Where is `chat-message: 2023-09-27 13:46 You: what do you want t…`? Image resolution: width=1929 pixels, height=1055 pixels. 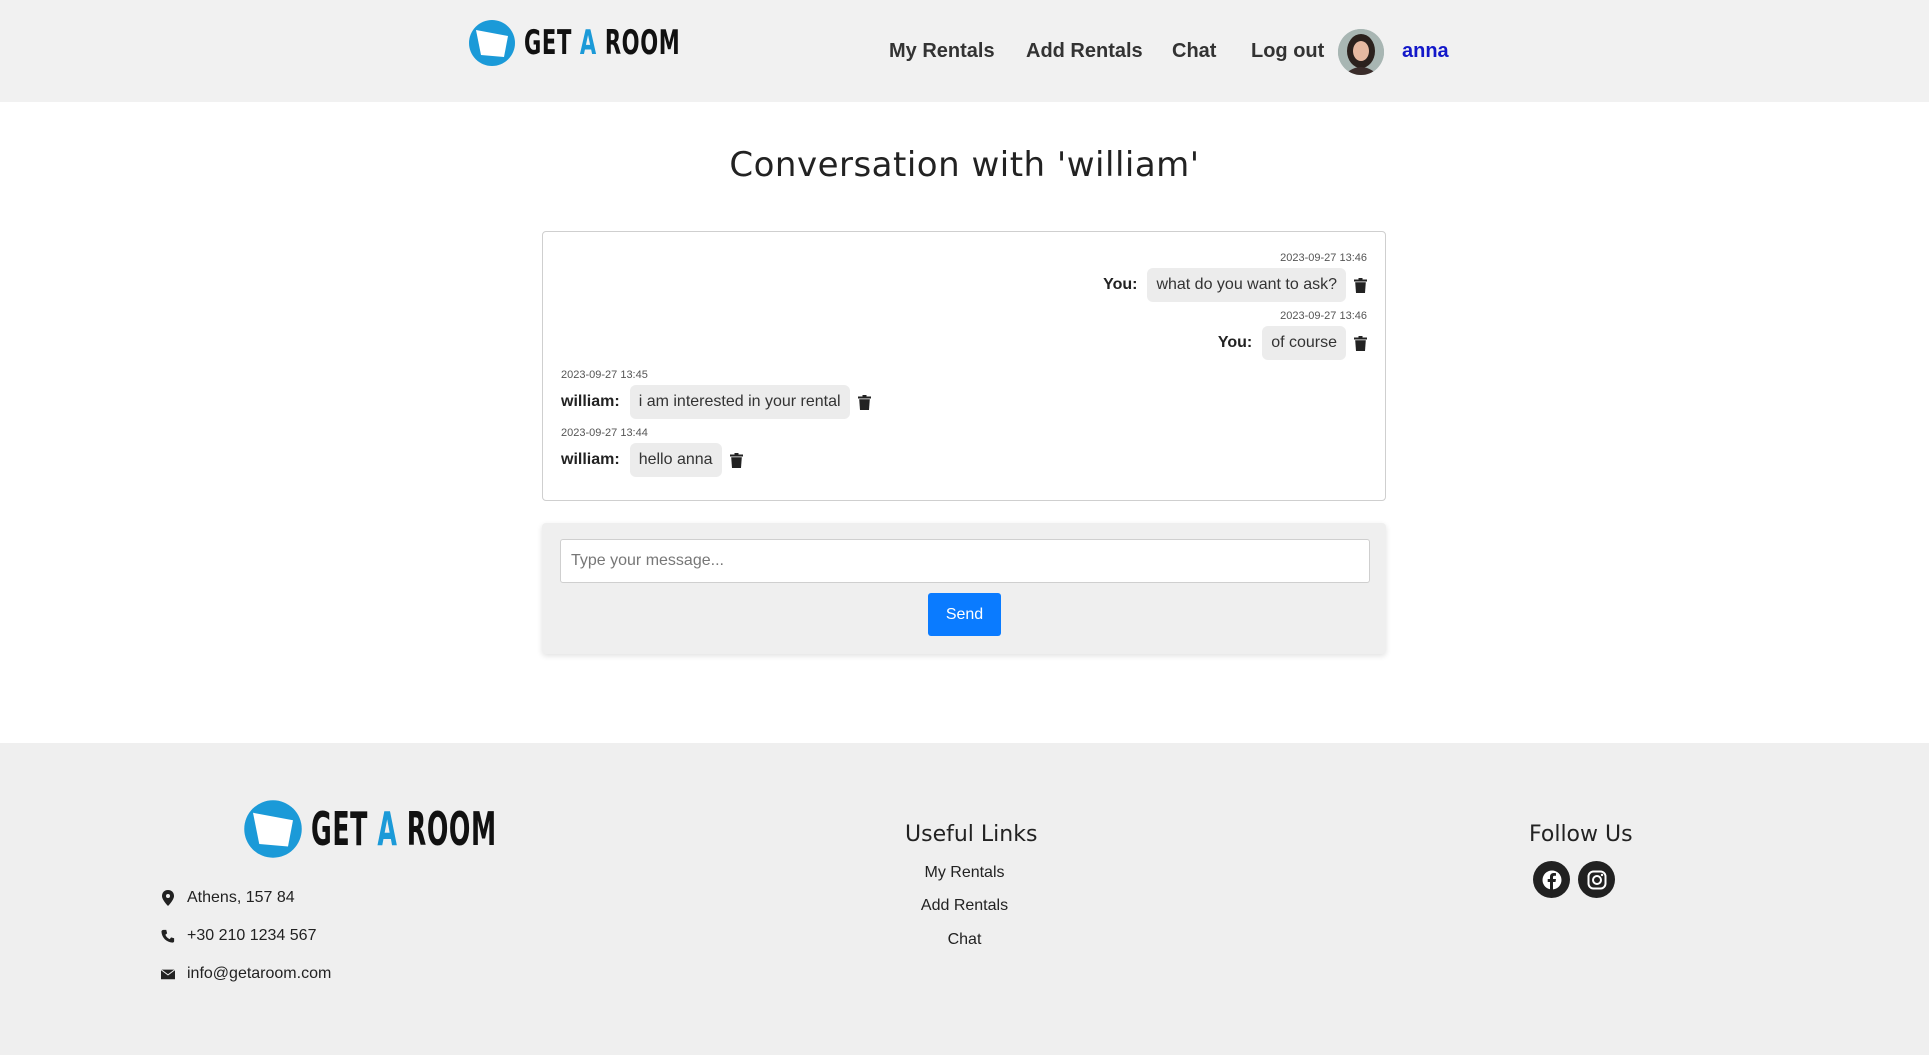
chat-message: 2023-09-27 13:46 You: what do you want t… is located at coordinates (1235, 277).